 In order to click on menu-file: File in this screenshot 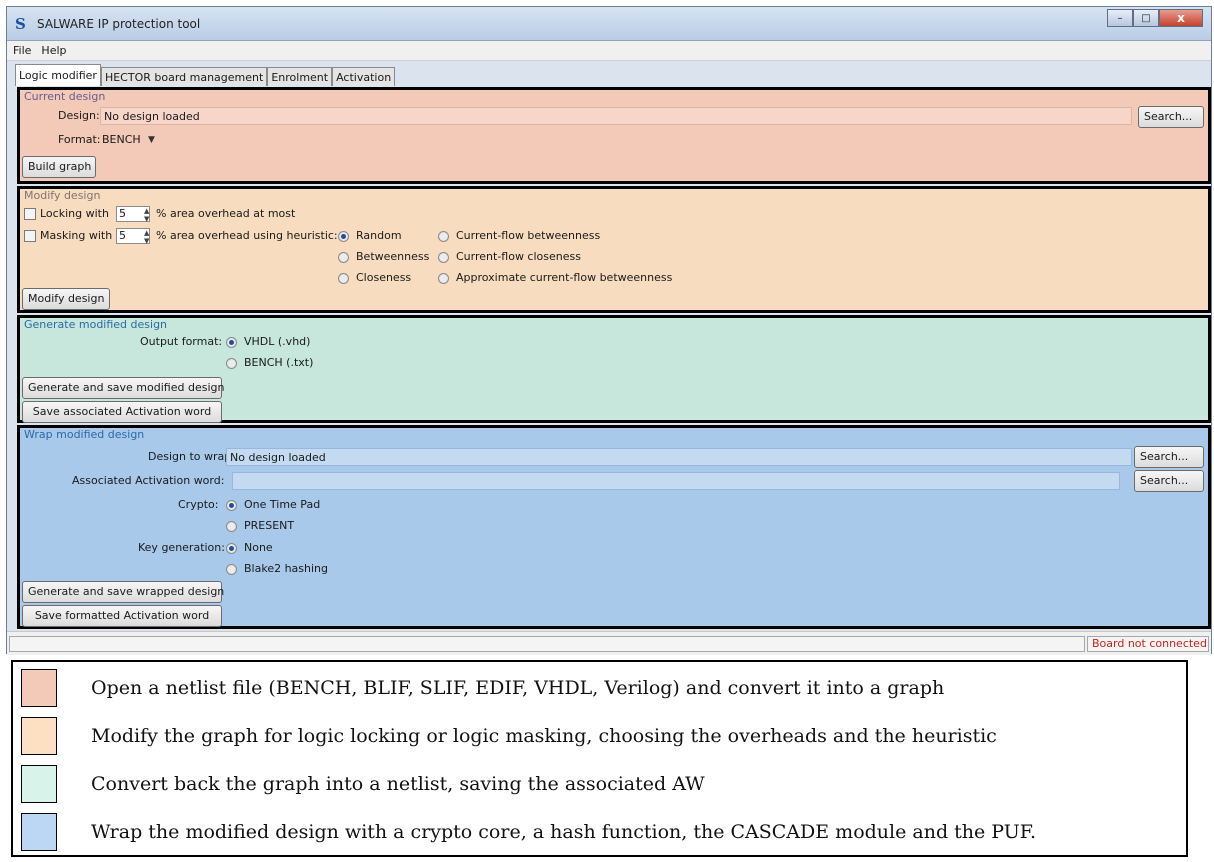, I will do `click(22, 50)`.